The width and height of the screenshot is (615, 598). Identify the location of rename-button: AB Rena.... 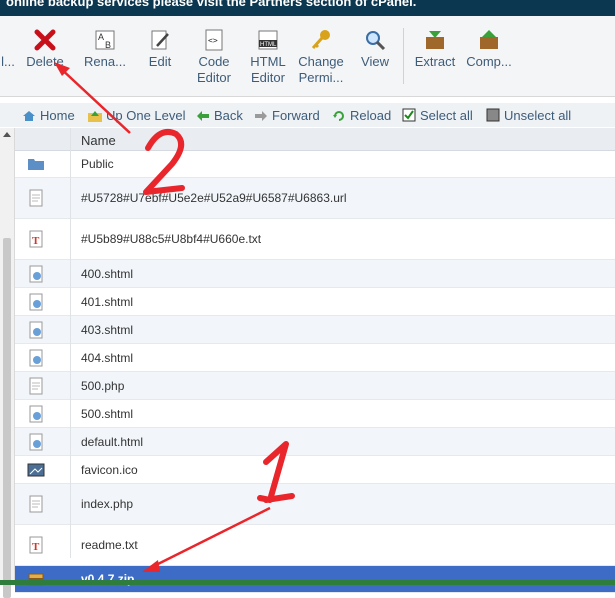
(105, 49).